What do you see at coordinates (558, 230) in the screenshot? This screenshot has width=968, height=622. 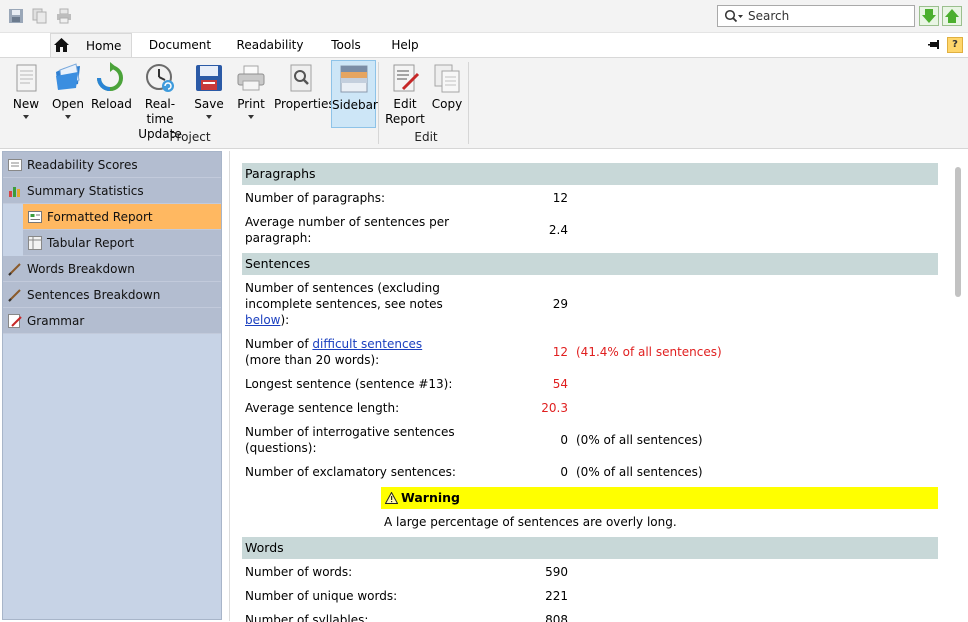 I see `avg-sentences-per-paragraph-value: 2.4` at bounding box center [558, 230].